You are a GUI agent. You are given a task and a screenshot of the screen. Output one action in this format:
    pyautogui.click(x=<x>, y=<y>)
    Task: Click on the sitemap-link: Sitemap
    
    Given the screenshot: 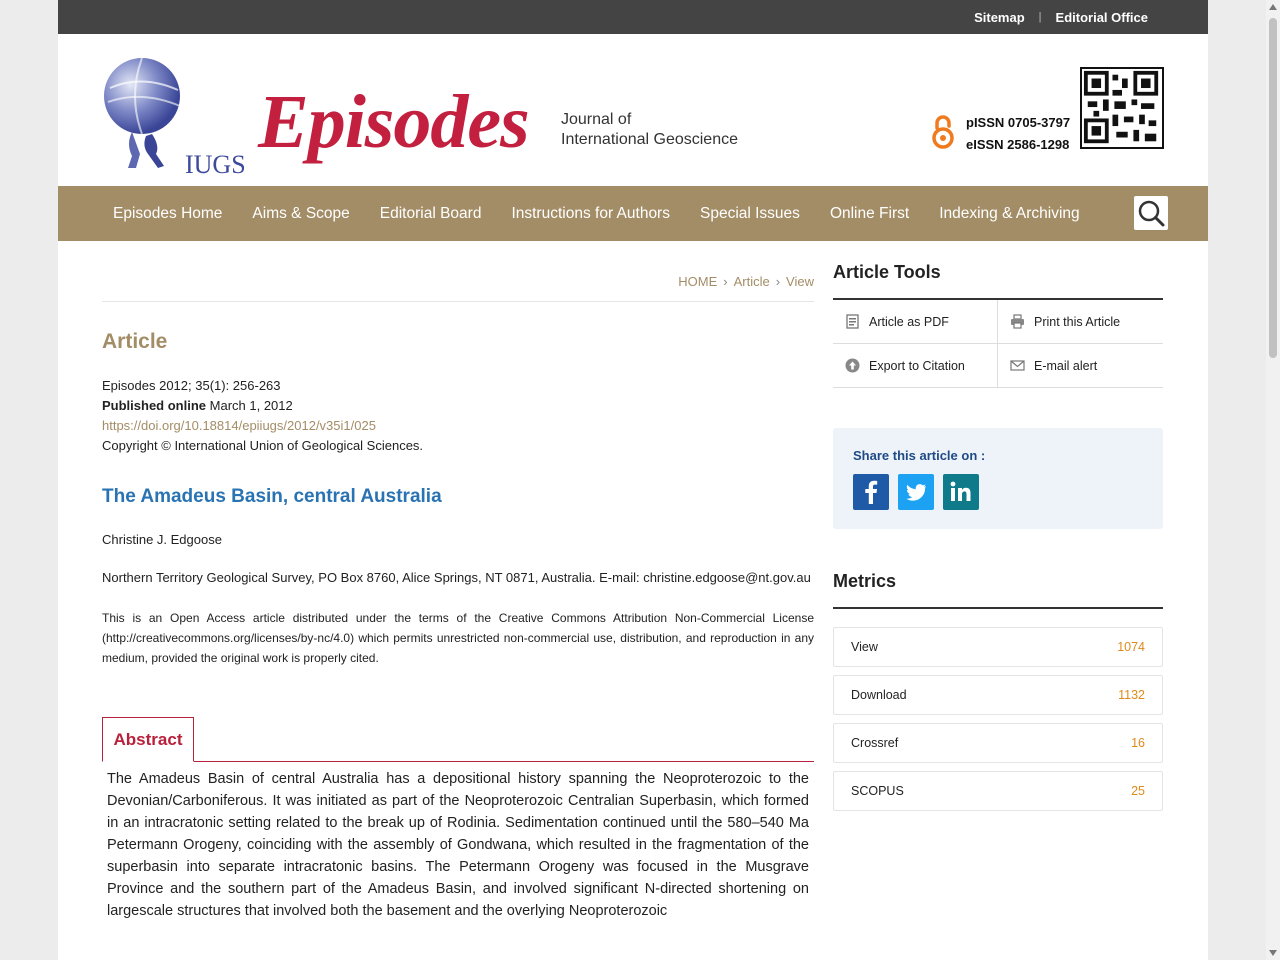 What is the action you would take?
    pyautogui.click(x=999, y=17)
    